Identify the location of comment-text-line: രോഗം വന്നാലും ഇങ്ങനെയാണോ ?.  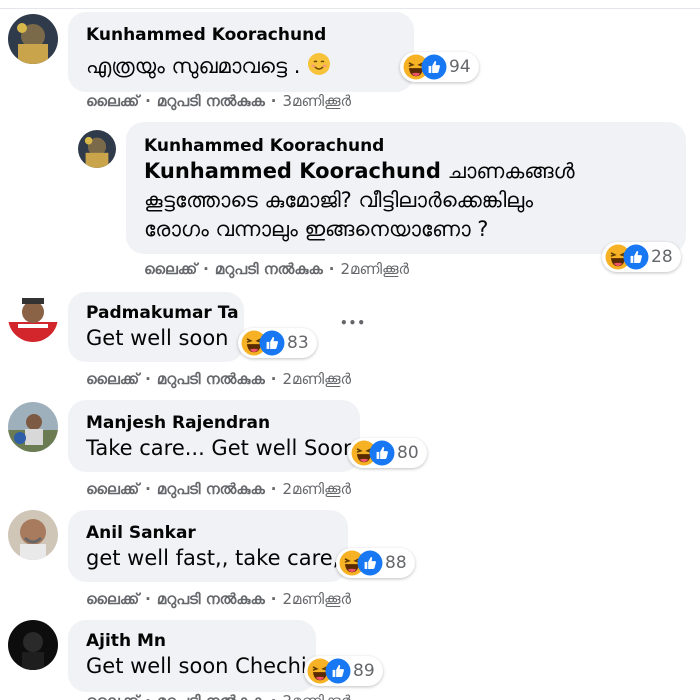
(316, 229).